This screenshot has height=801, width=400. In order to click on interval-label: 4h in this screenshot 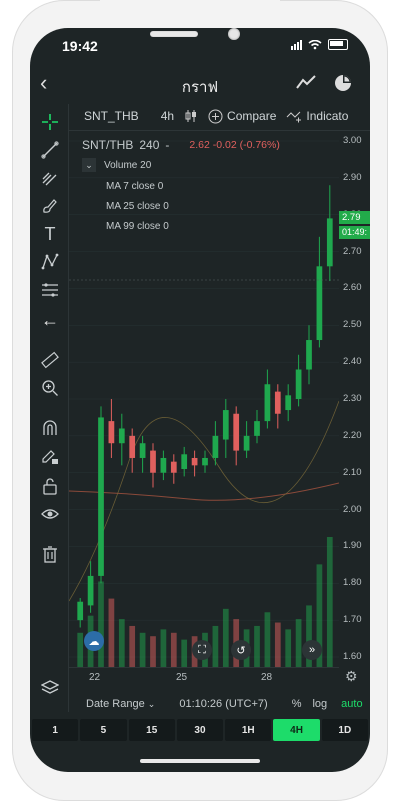, I will do `click(167, 116)`.